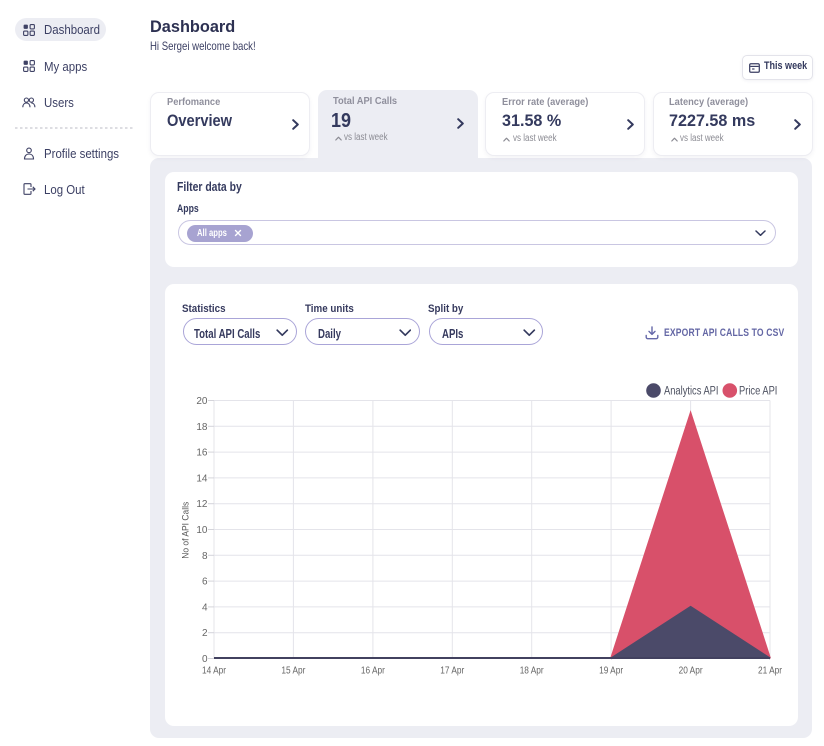  What do you see at coordinates (202, 401) in the screenshot?
I see `svg-text: 20` at bounding box center [202, 401].